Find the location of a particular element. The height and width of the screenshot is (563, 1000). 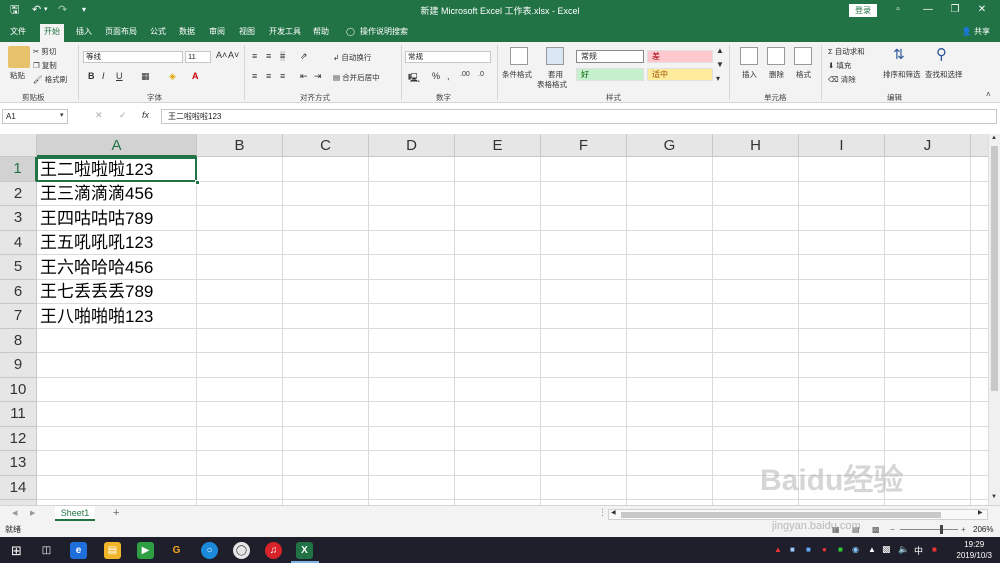

grow-font-icon: A˄ is located at coordinates (221, 55).